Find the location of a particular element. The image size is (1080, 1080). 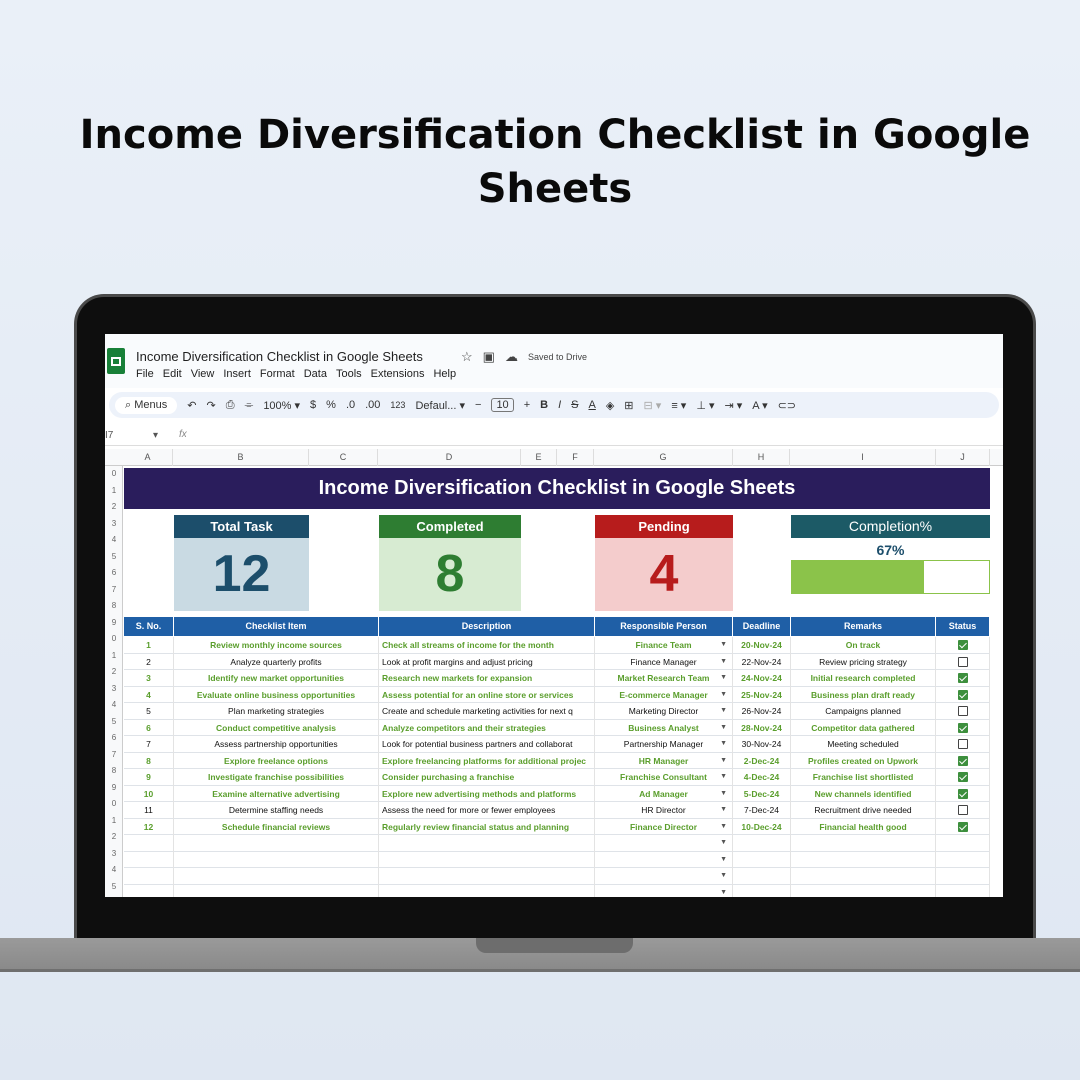

currency-button: $ is located at coordinates (313, 405).